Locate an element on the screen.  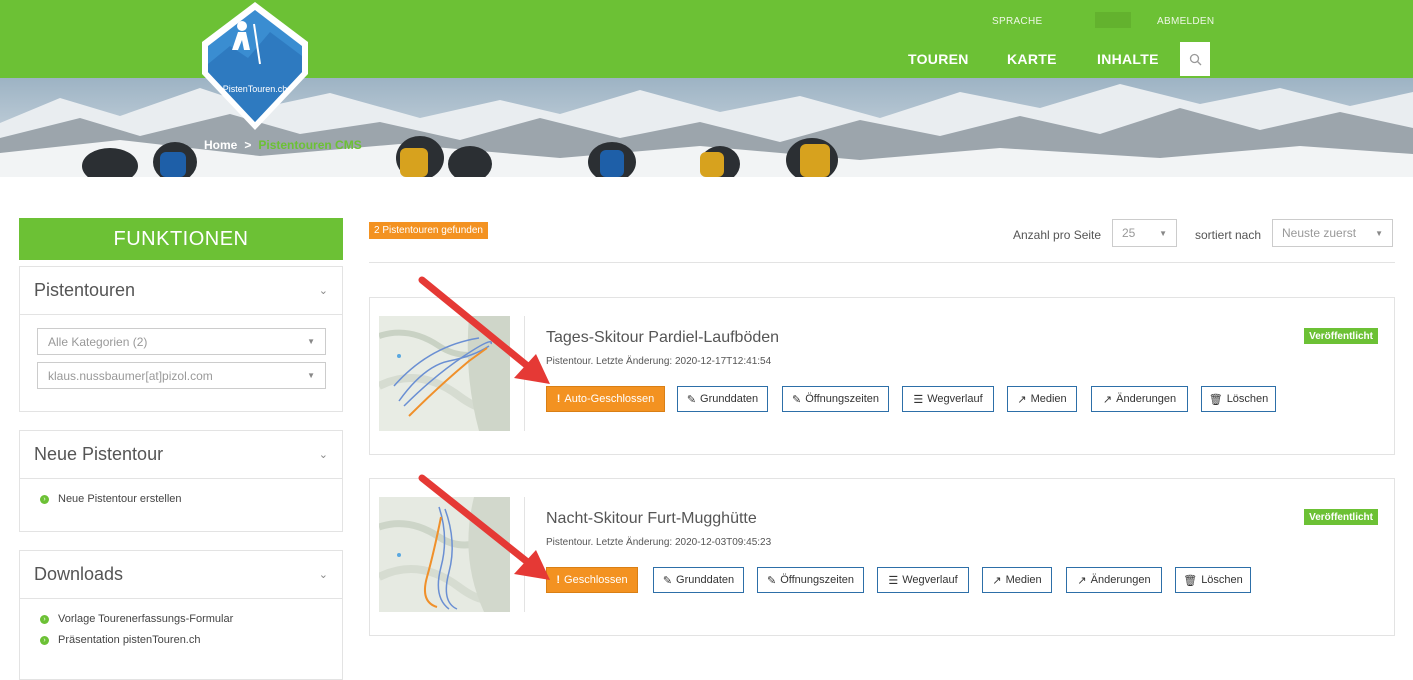
search-button is located at coordinates (1195, 59).